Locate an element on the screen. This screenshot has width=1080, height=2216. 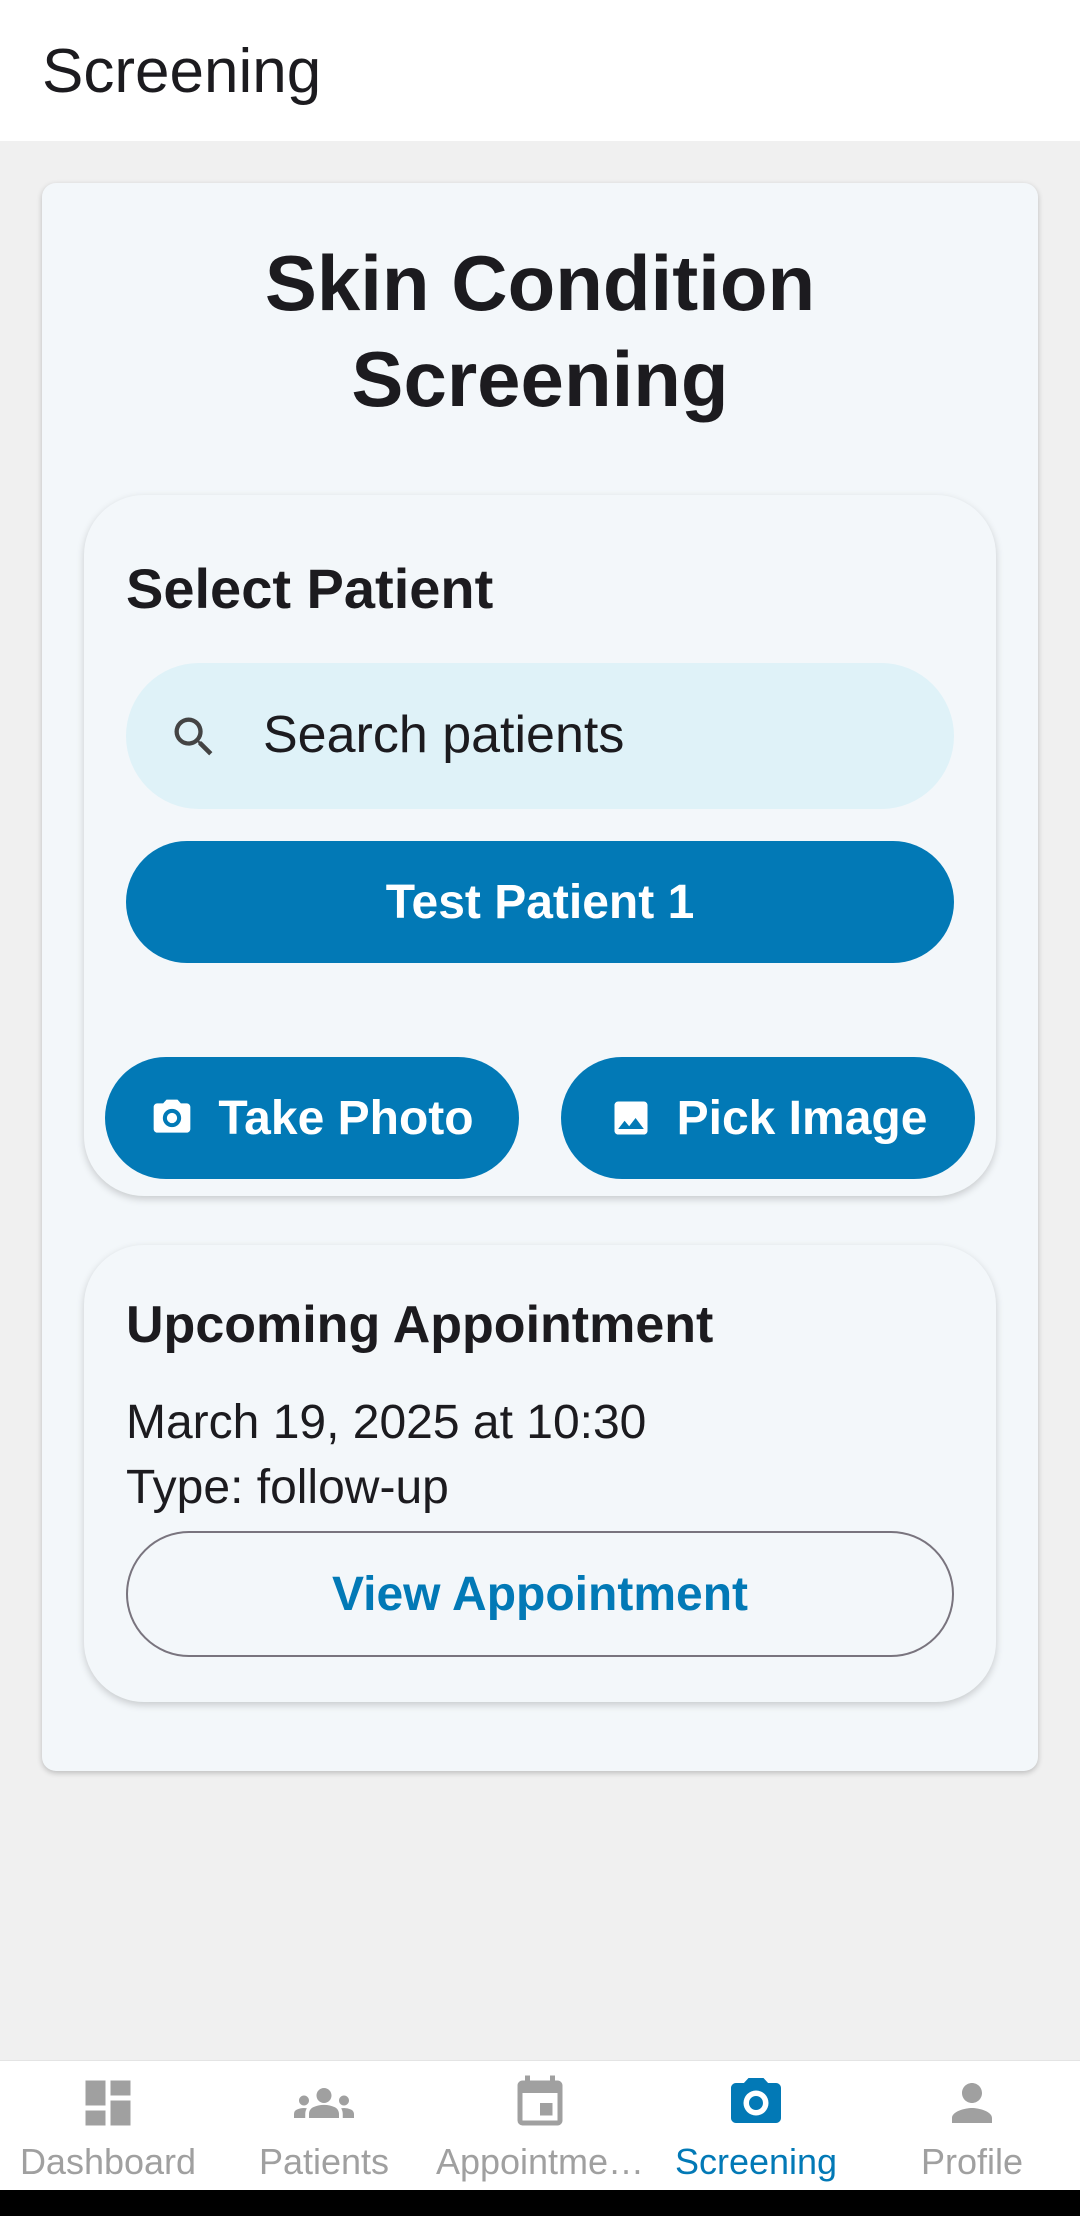
dashboard-icon is located at coordinates (108, 2103).